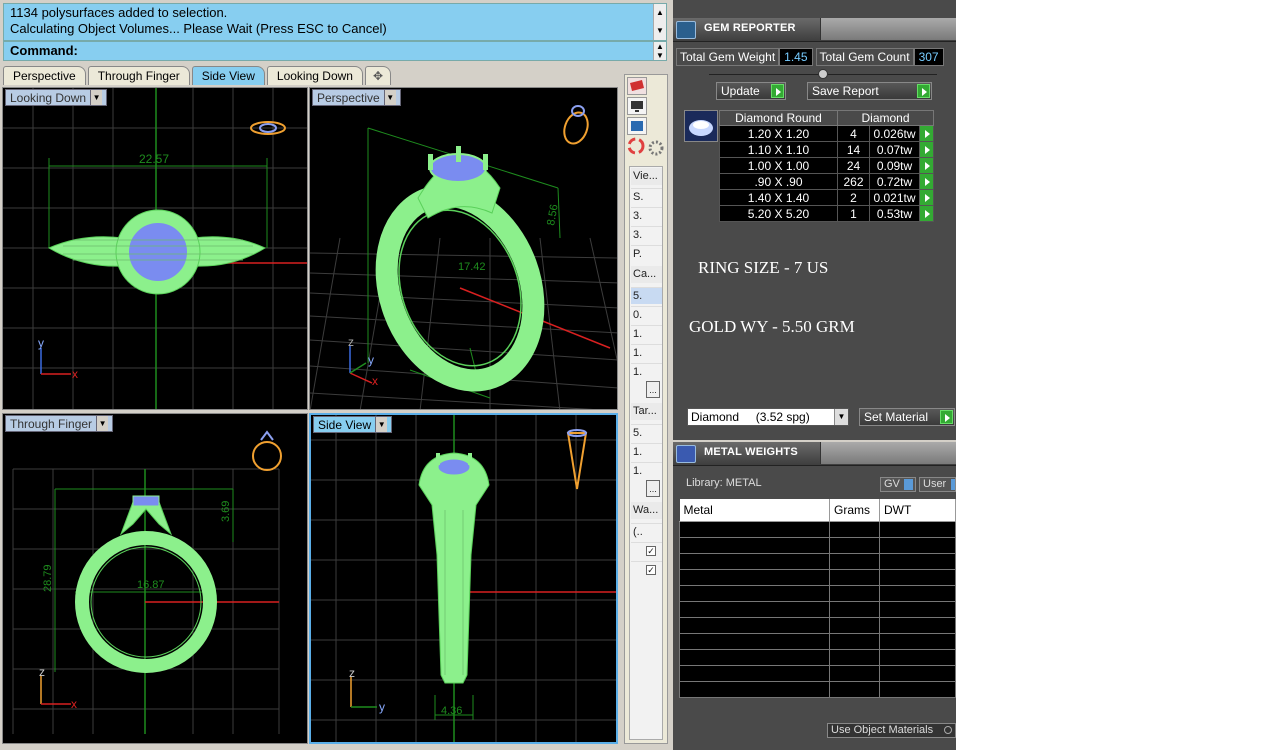  Describe the element at coordinates (42, 672) in the screenshot. I see `axis-z-label: z` at that location.